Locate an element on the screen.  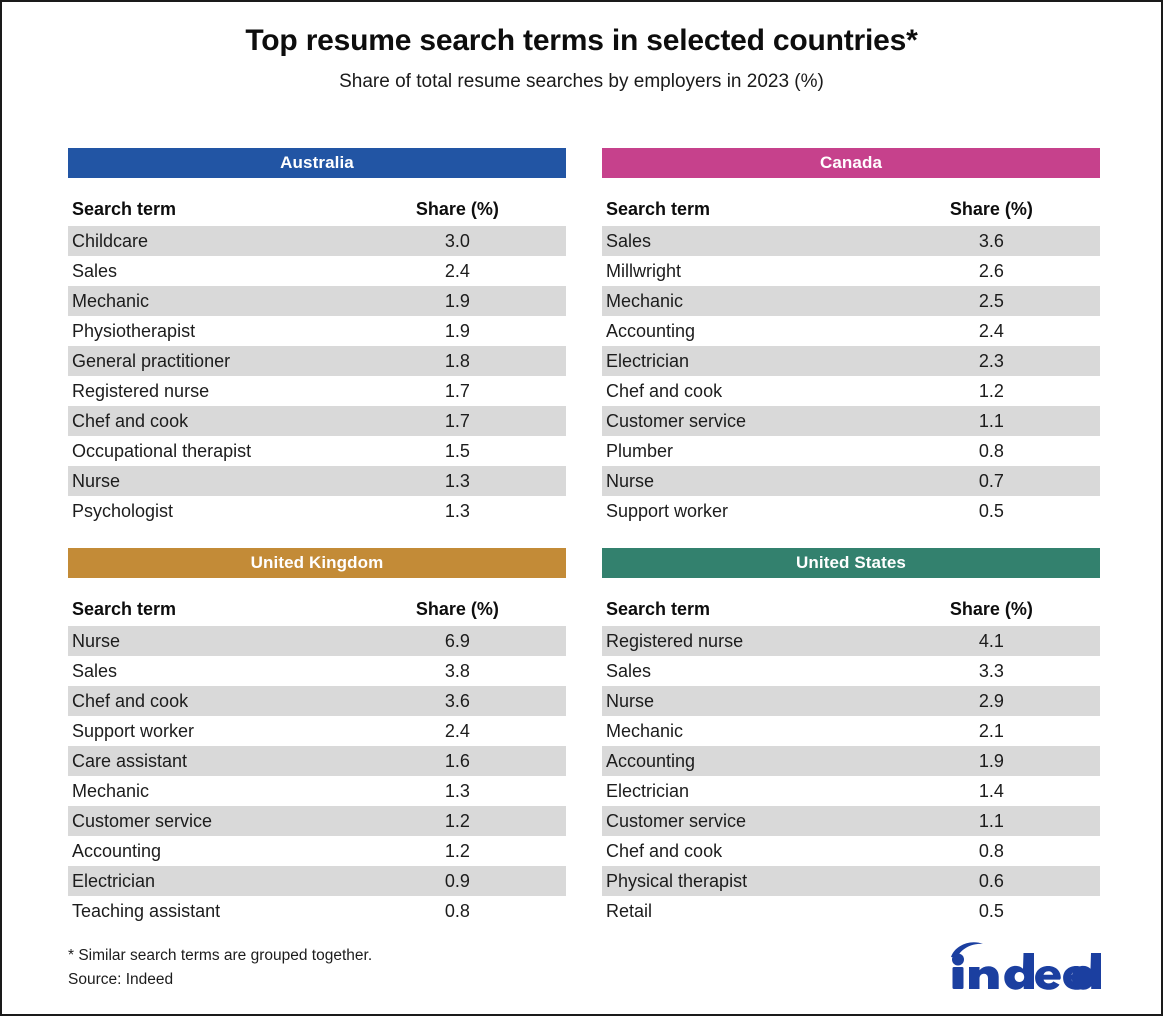
table-row: Chef and cook 0.8 is located at coordinates (851, 851).